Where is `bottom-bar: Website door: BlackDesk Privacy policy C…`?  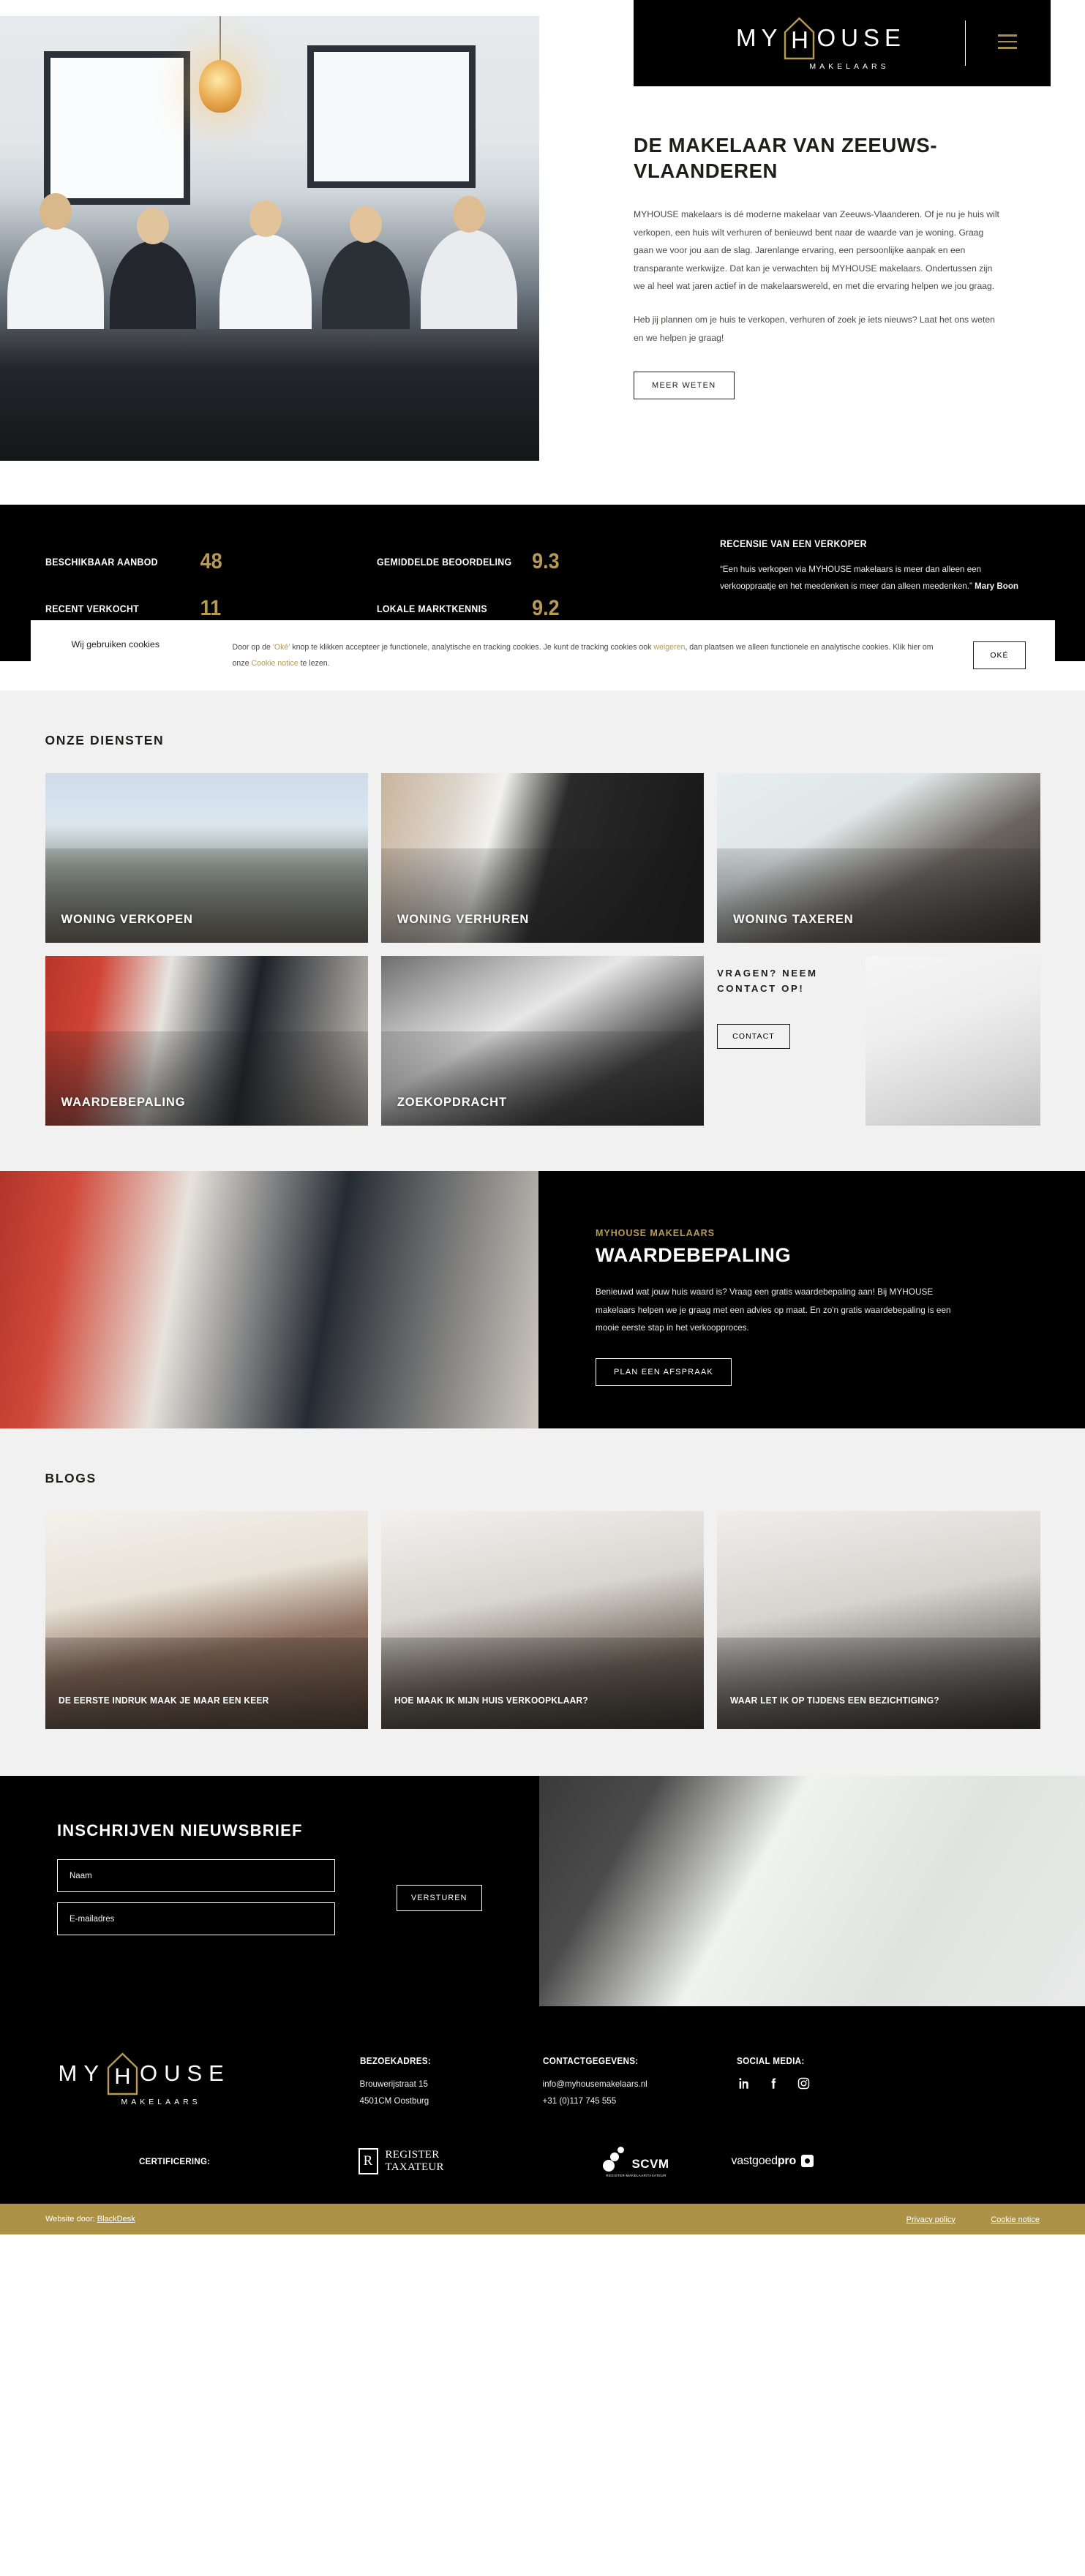 bottom-bar: Website door: BlackDesk Privacy policy C… is located at coordinates (542, 2218).